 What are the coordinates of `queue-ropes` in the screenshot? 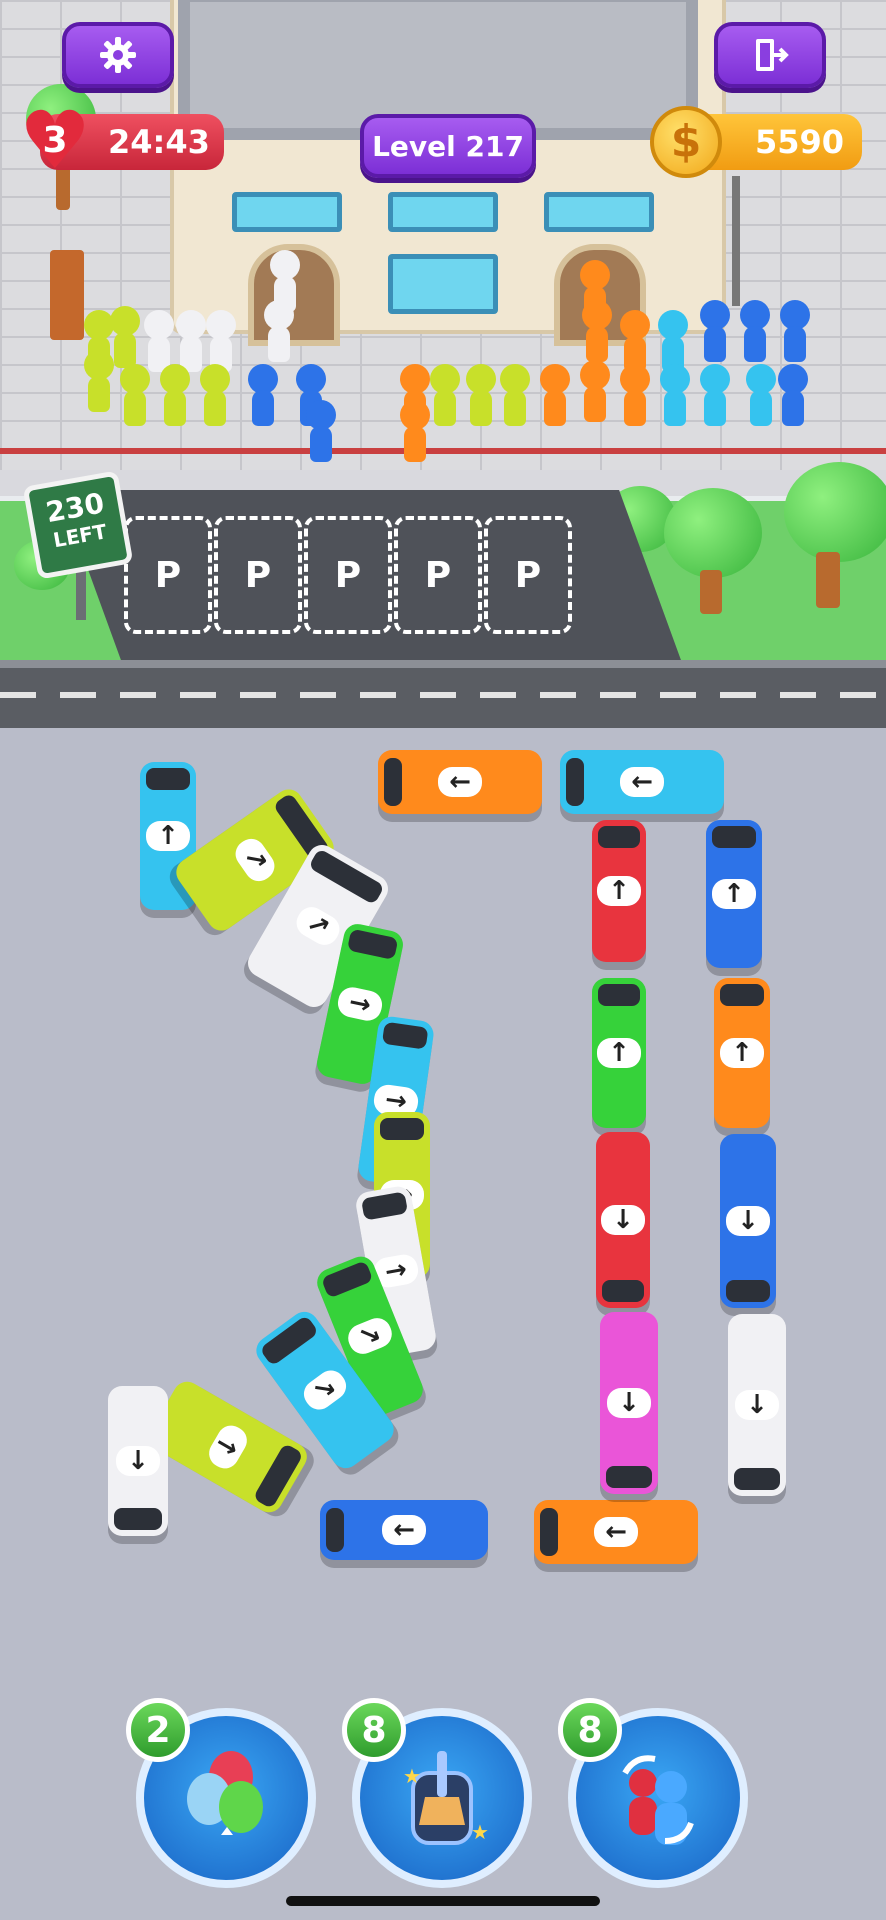 It's located at (443, 456).